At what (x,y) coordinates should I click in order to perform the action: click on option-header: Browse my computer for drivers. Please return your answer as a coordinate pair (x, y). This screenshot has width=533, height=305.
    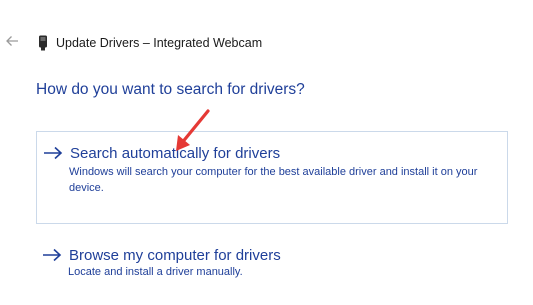
    Looking at the image, I should click on (161, 255).